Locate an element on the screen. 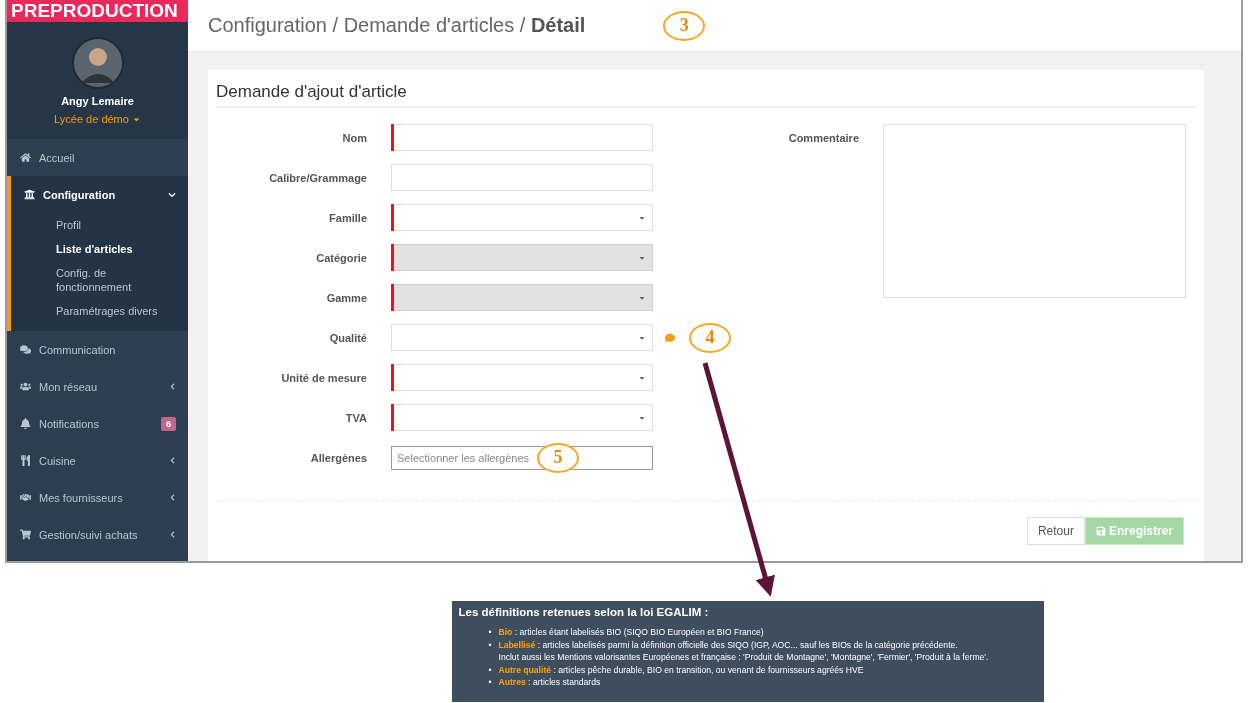  annotation-marker: 5 is located at coordinates (558, 457).